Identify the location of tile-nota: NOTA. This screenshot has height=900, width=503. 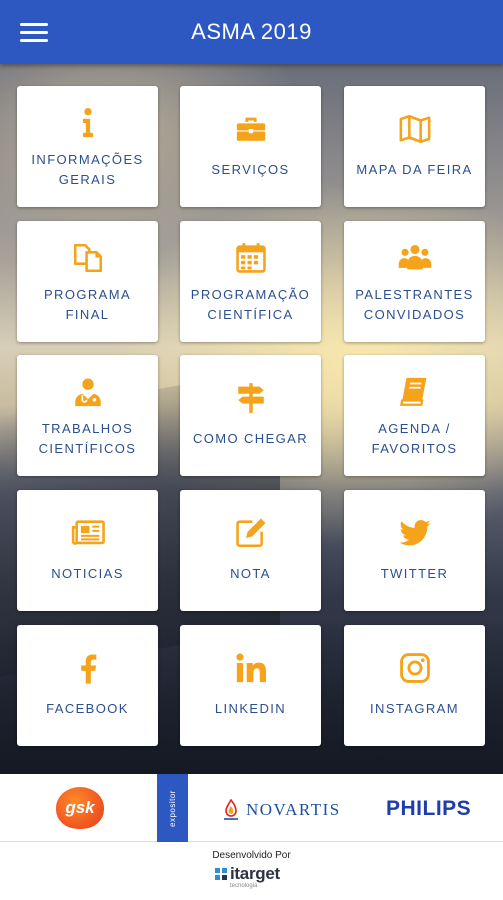
(250, 550).